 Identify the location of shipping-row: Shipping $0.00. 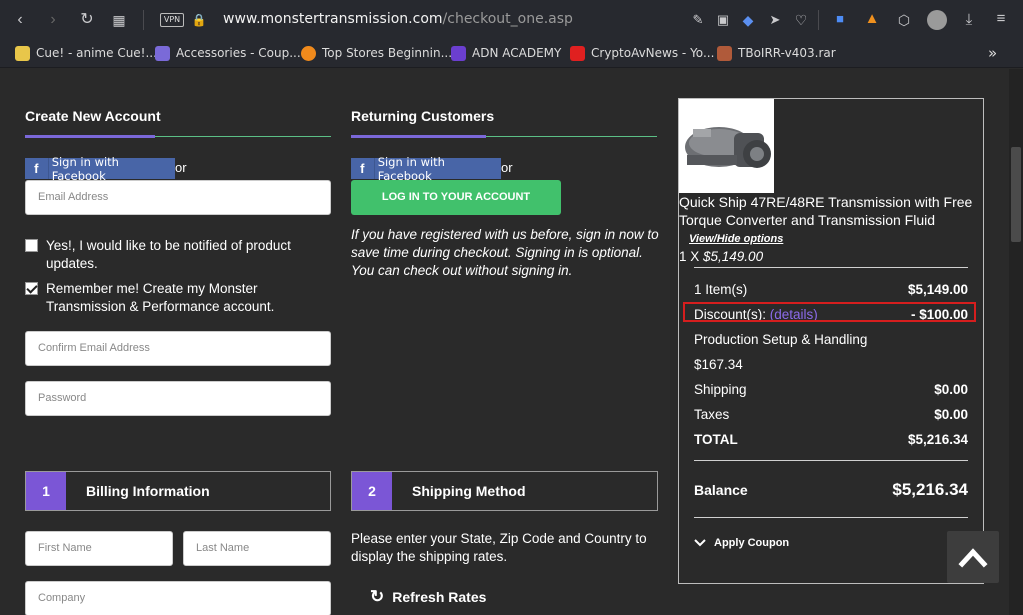
(831, 389).